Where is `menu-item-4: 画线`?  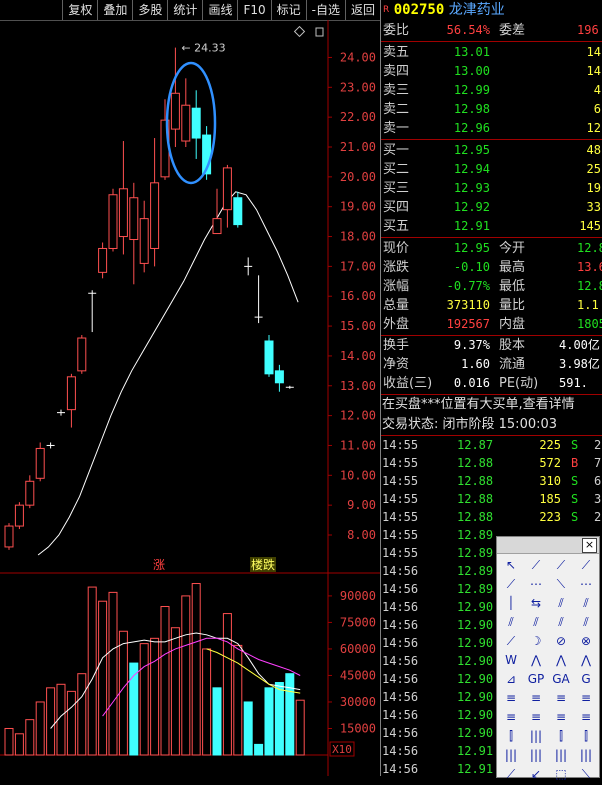
menu-item-4: 画线 is located at coordinates (219, 10).